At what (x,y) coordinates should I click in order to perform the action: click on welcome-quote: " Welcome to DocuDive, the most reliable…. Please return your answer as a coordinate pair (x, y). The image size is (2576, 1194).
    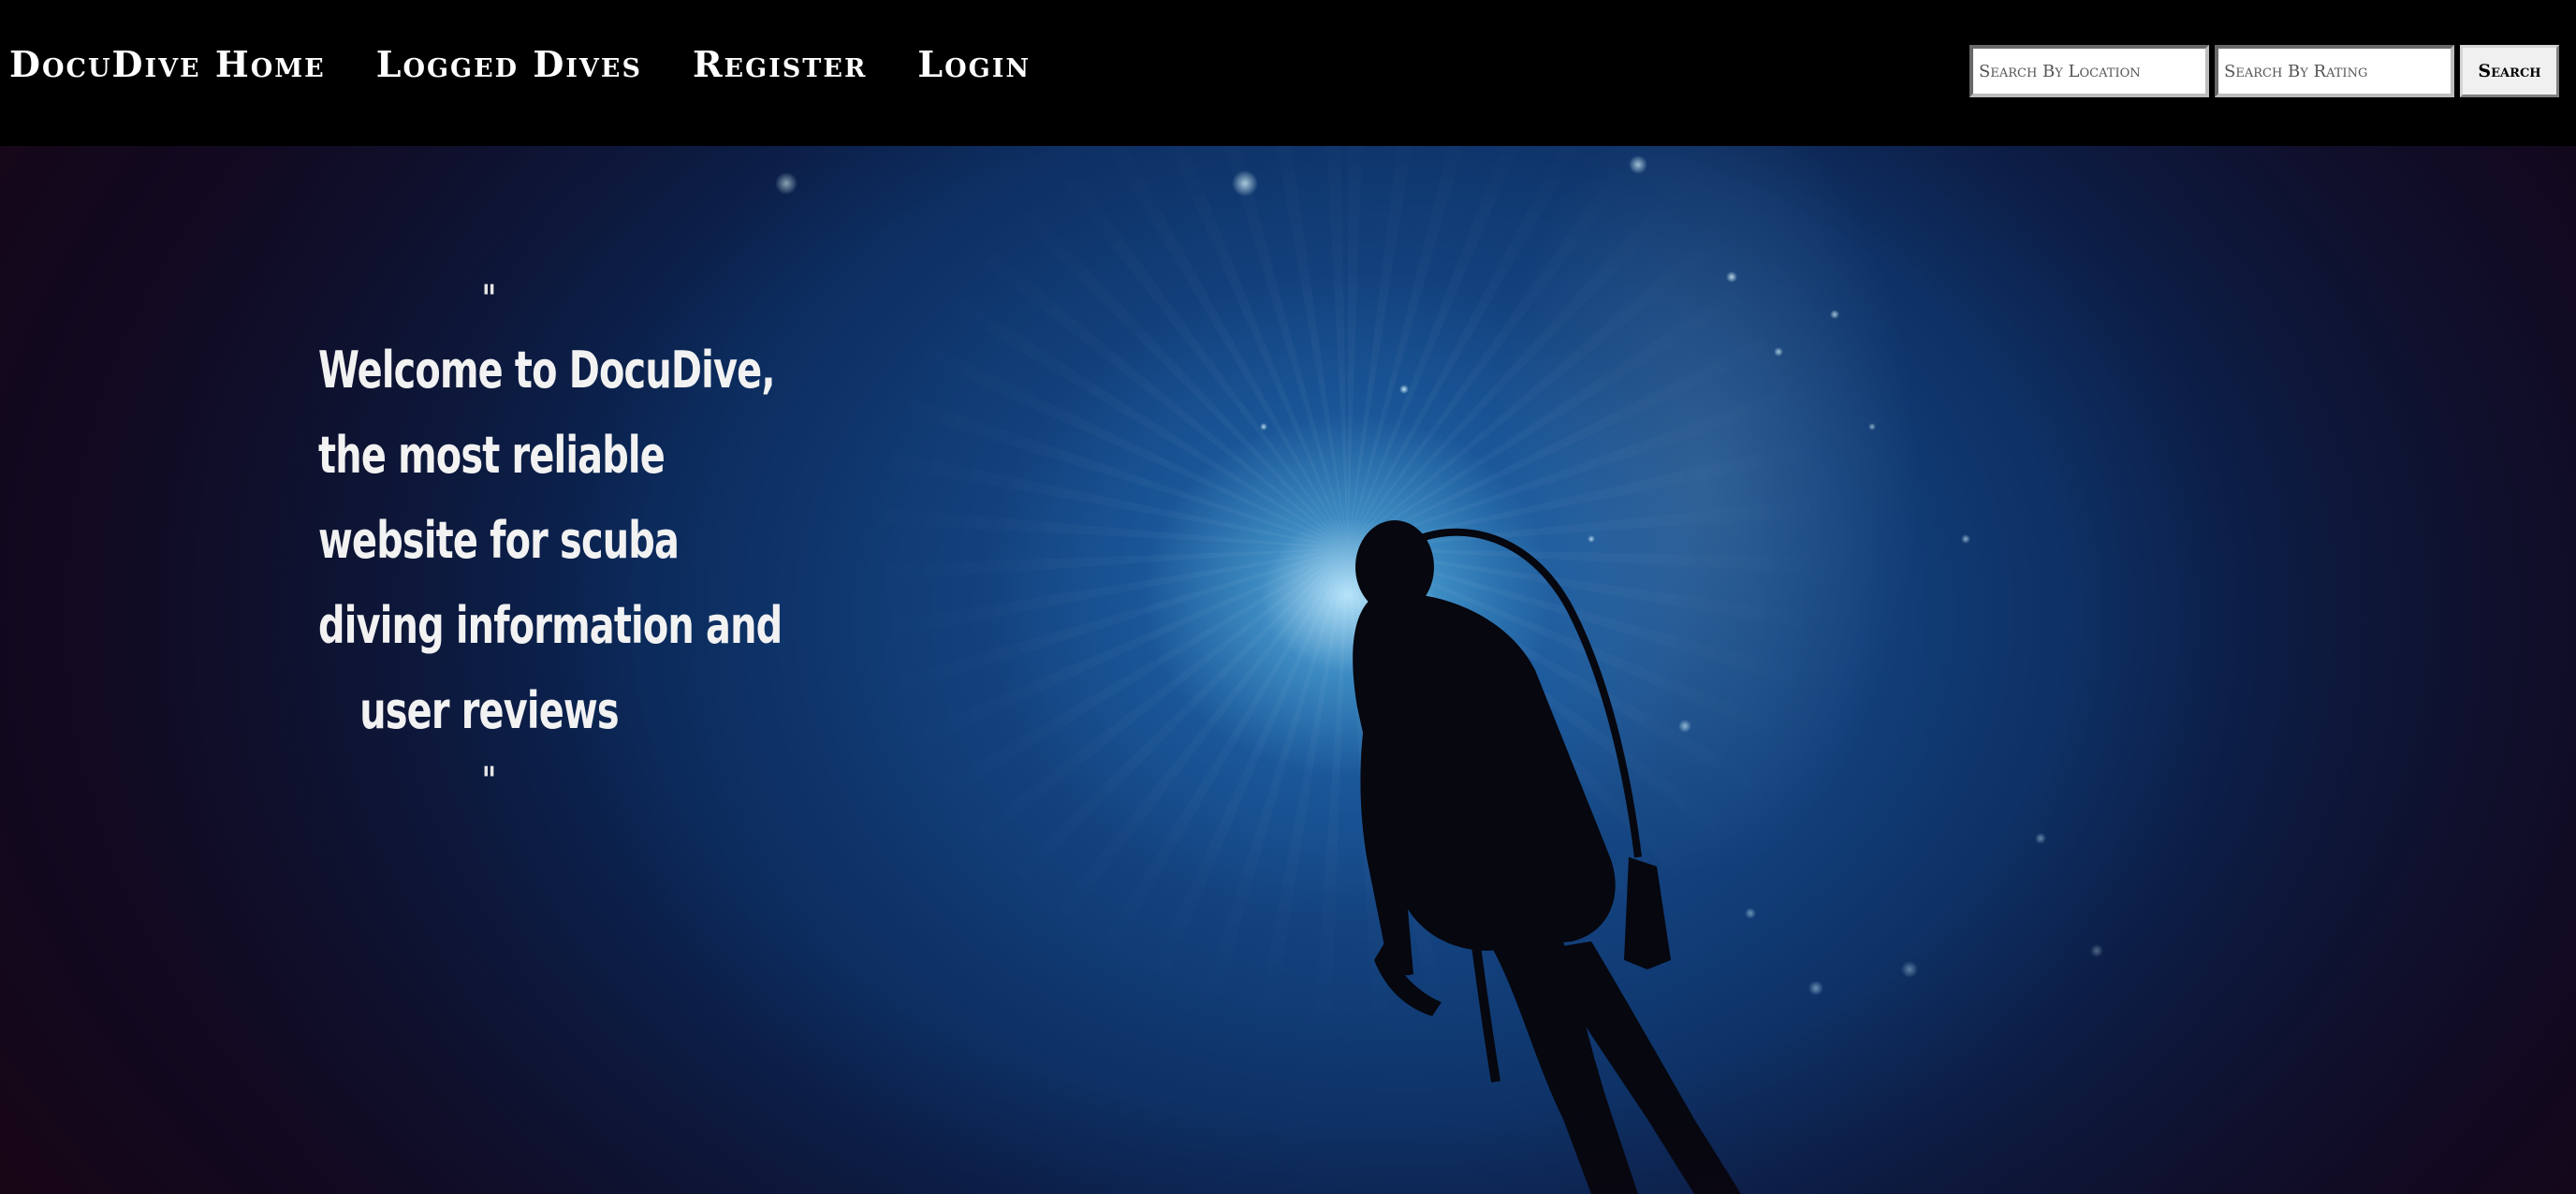
    Looking at the image, I should click on (550, 540).